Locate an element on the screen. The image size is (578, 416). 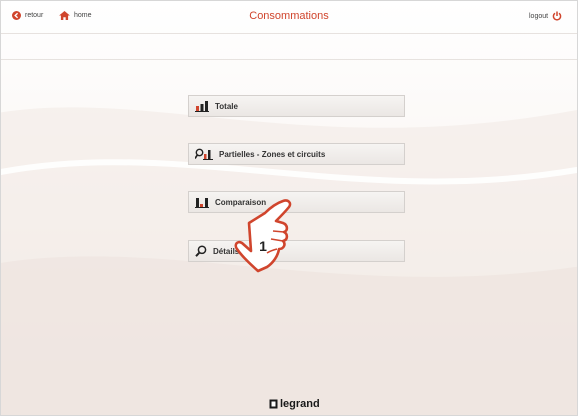
page-title: Consommations is located at coordinates (289, 16).